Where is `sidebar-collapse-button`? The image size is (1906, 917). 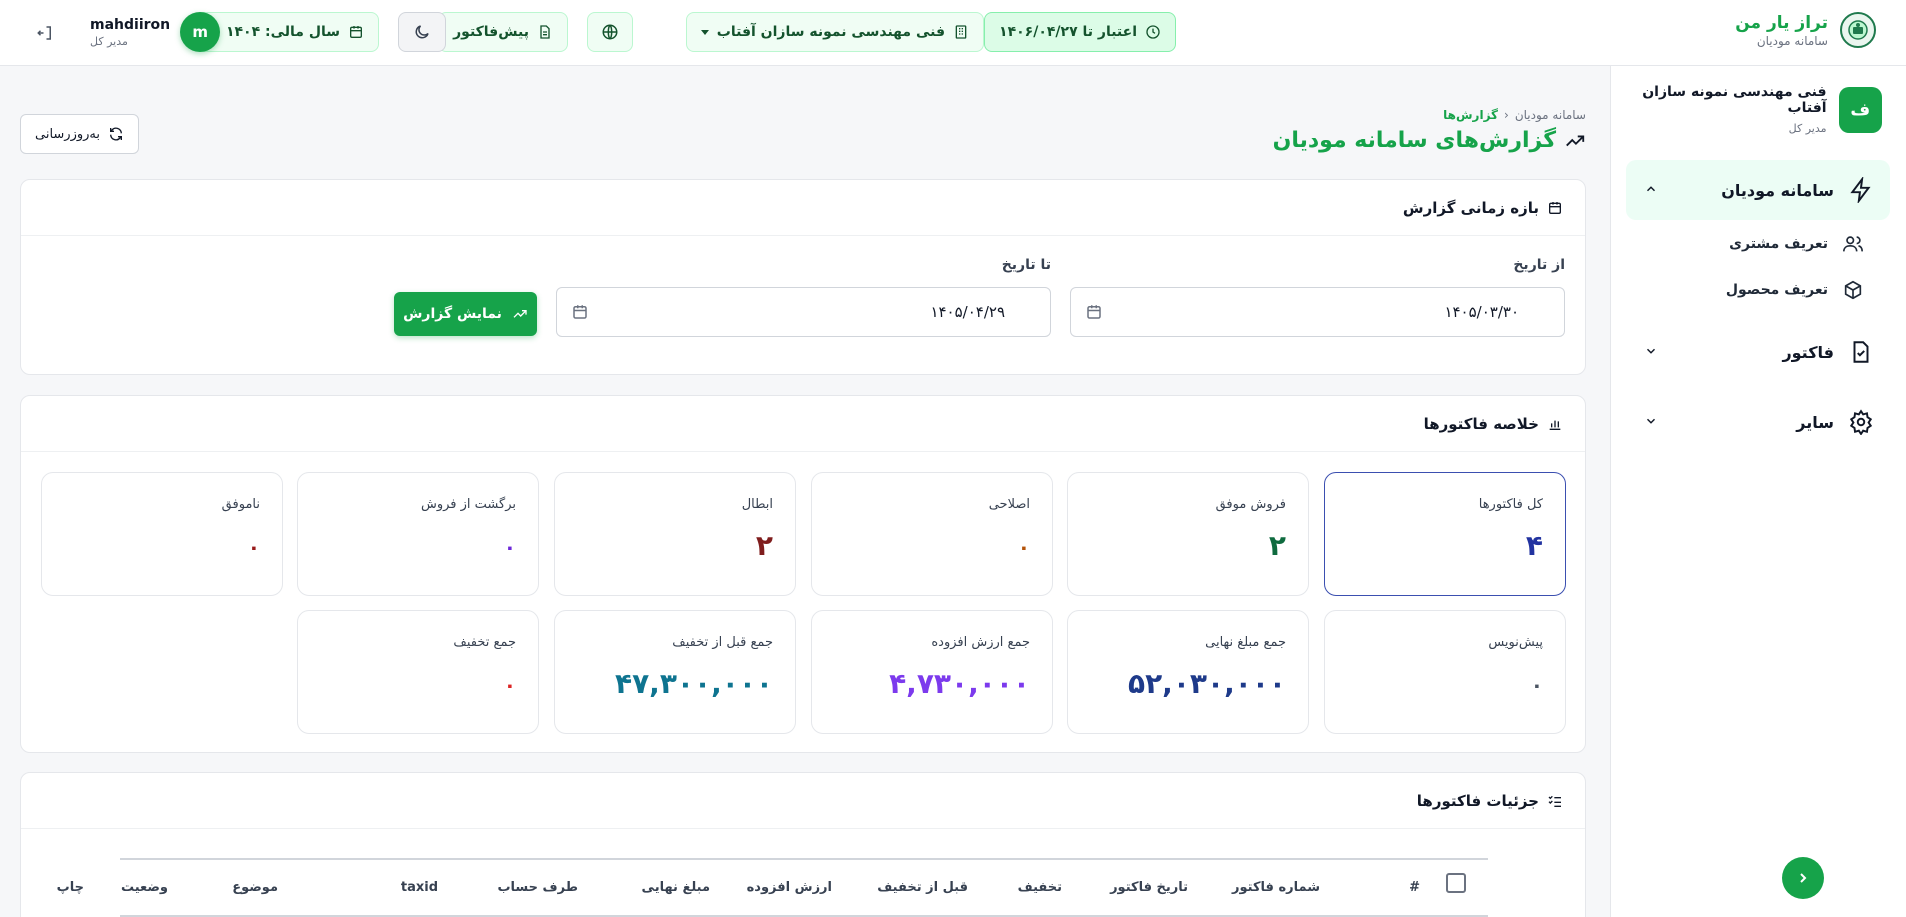
sidebar-collapse-button is located at coordinates (1803, 878).